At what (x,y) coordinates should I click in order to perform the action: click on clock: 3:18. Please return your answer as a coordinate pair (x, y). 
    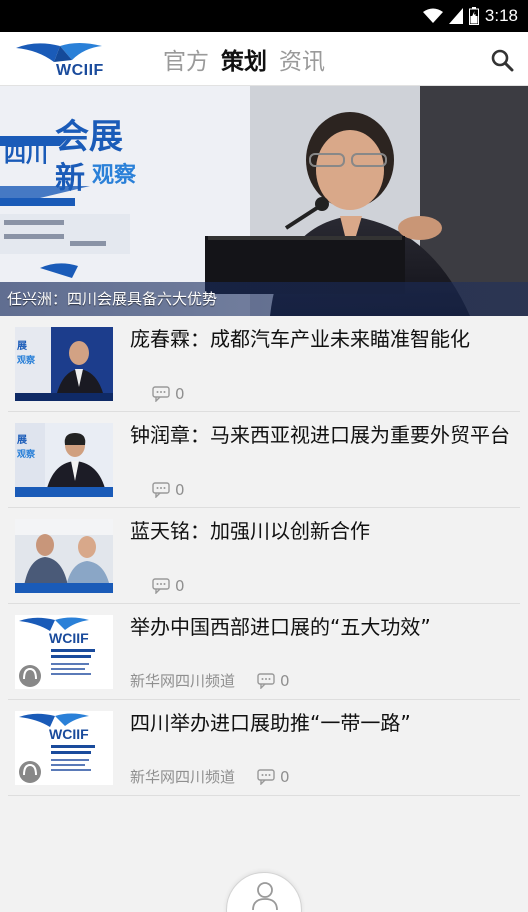
    Looking at the image, I should click on (501, 15).